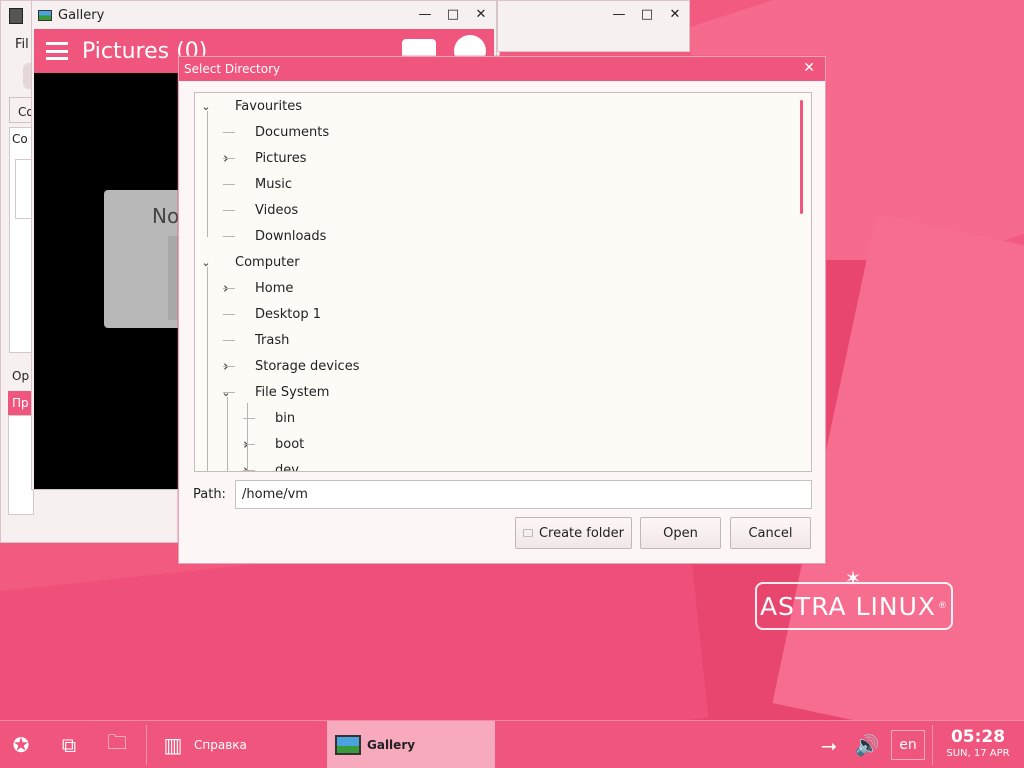  What do you see at coordinates (220, 745) in the screenshot?
I see `task-label: Справка` at bounding box center [220, 745].